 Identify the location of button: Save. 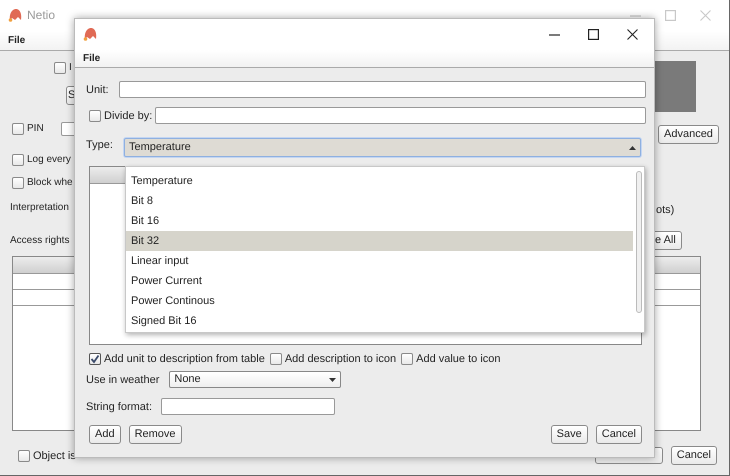
(569, 434).